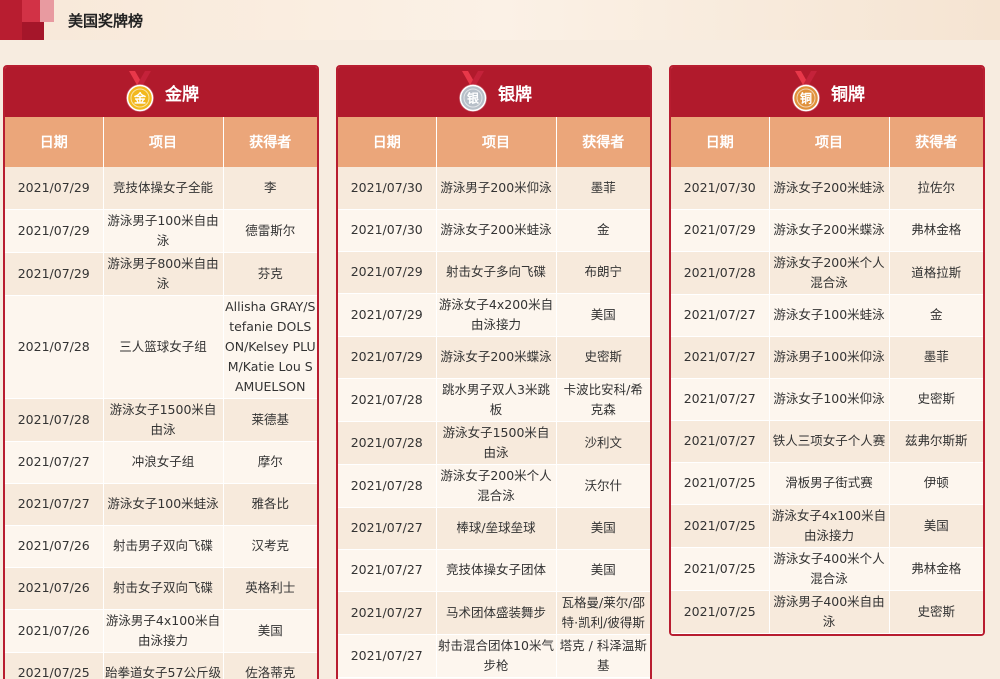 This screenshot has height=679, width=1000. What do you see at coordinates (827, 92) in the screenshot?
I see `panel-header: 铜 铜牌` at bounding box center [827, 92].